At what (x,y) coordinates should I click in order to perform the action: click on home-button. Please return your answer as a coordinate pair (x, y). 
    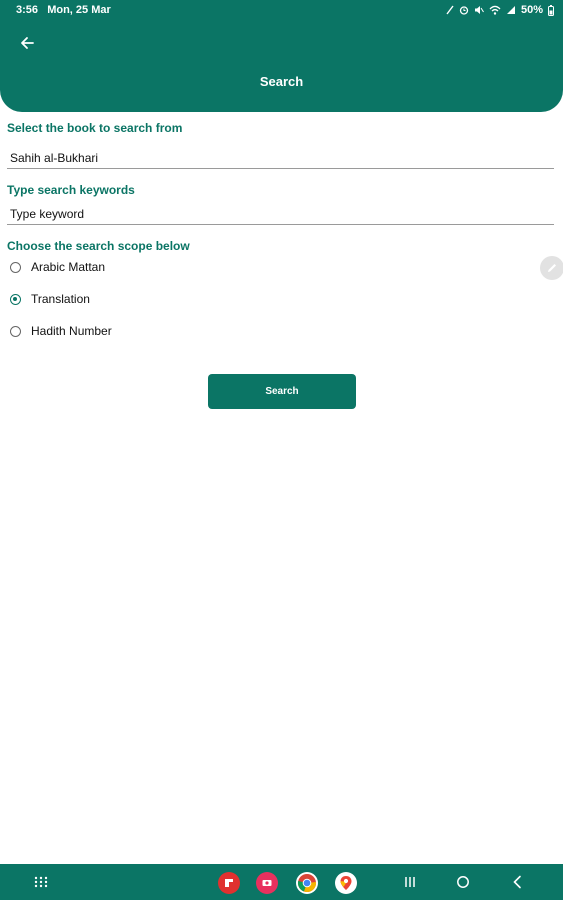
    Looking at the image, I should click on (463, 882).